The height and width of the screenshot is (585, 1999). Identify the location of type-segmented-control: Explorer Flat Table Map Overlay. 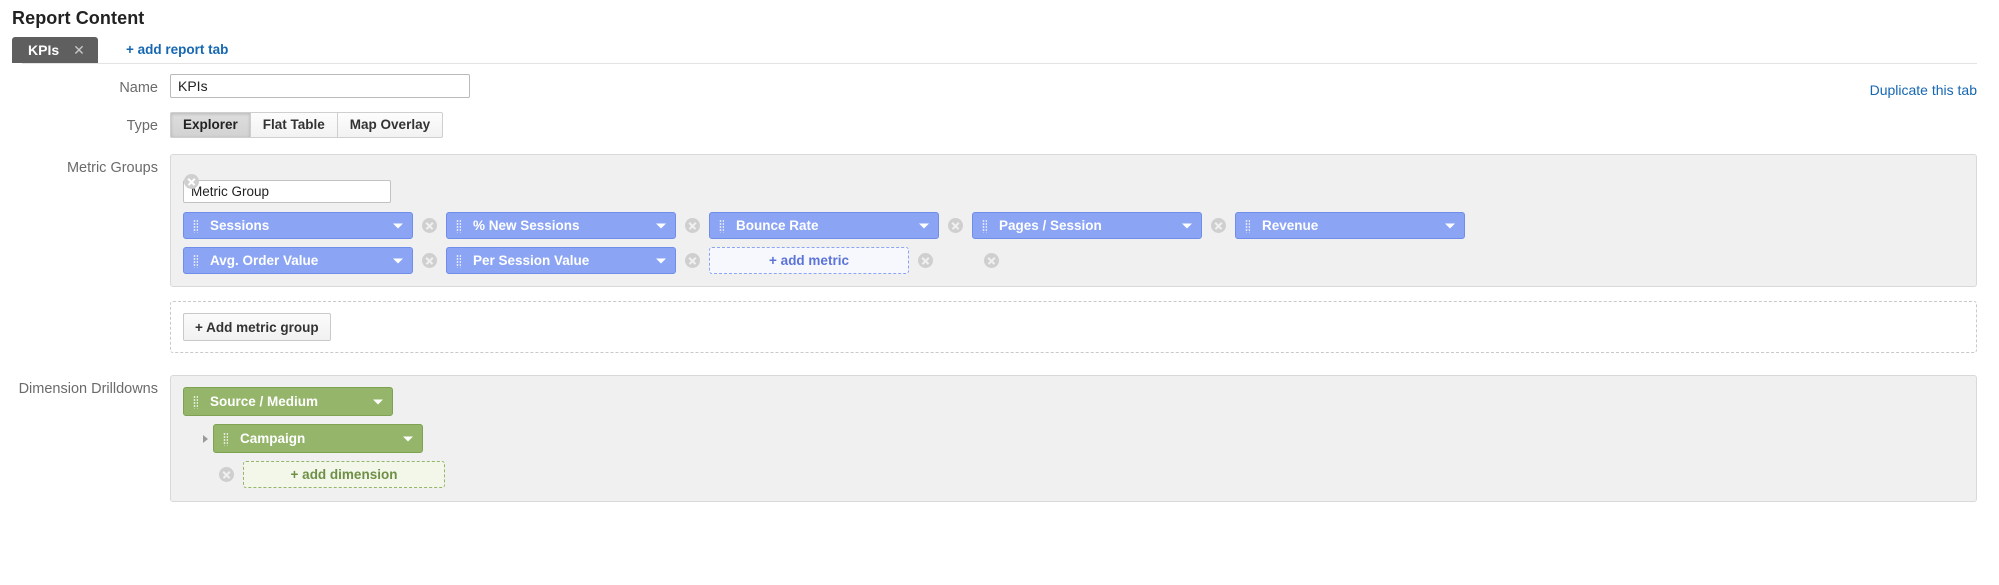
(307, 125).